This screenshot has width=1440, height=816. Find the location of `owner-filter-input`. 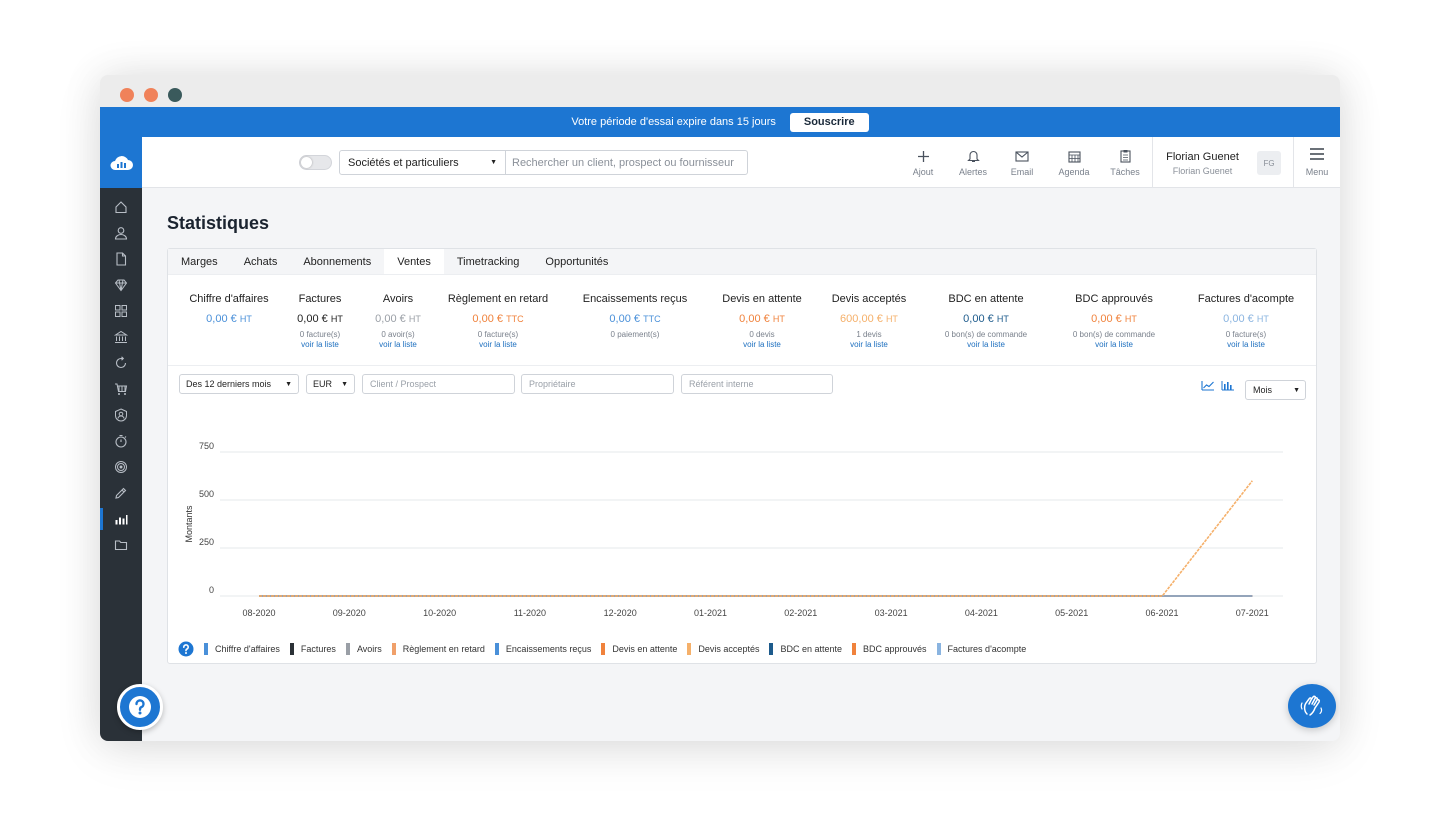

owner-filter-input is located at coordinates (597, 384).